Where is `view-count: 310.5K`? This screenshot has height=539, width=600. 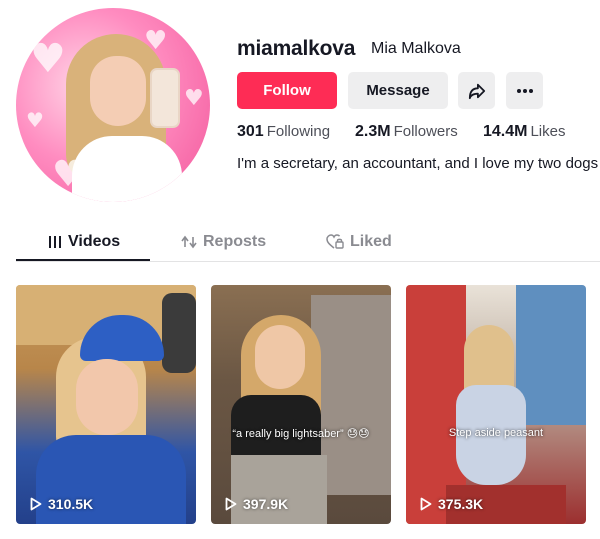
view-count: 310.5K is located at coordinates (61, 504).